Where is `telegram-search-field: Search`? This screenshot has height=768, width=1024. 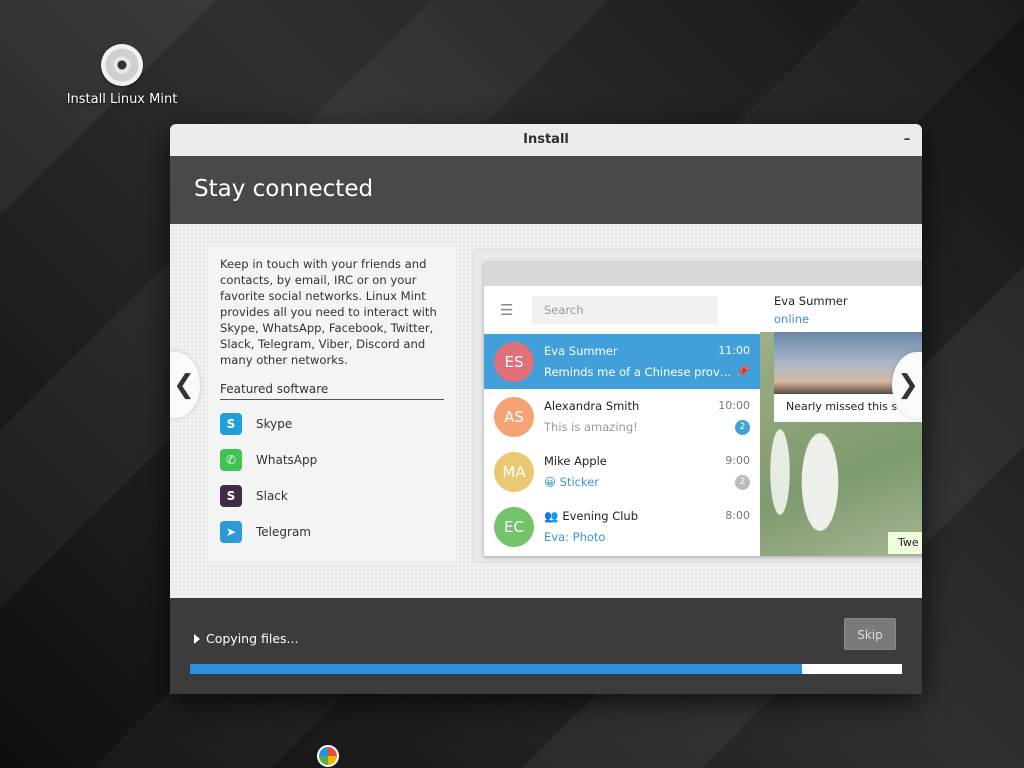
telegram-search-field: Search is located at coordinates (625, 310).